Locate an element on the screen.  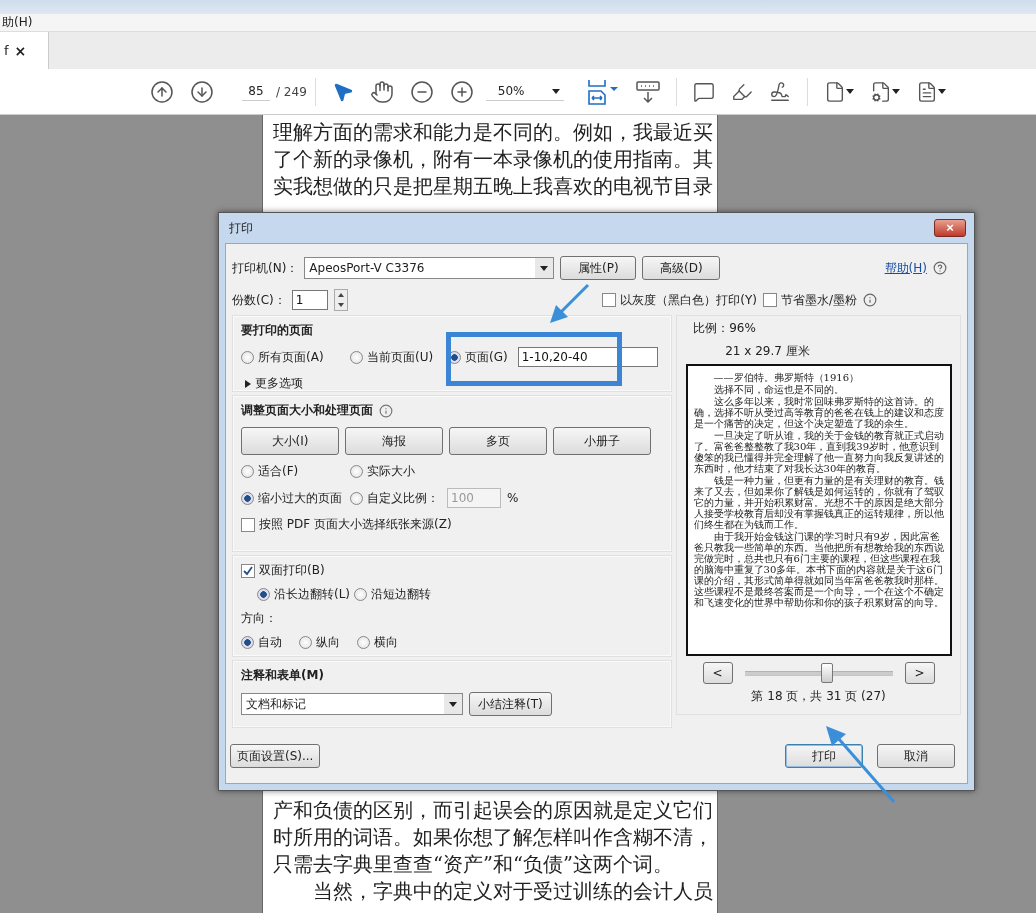
dialog-action-button: 打印 is located at coordinates (824, 756).